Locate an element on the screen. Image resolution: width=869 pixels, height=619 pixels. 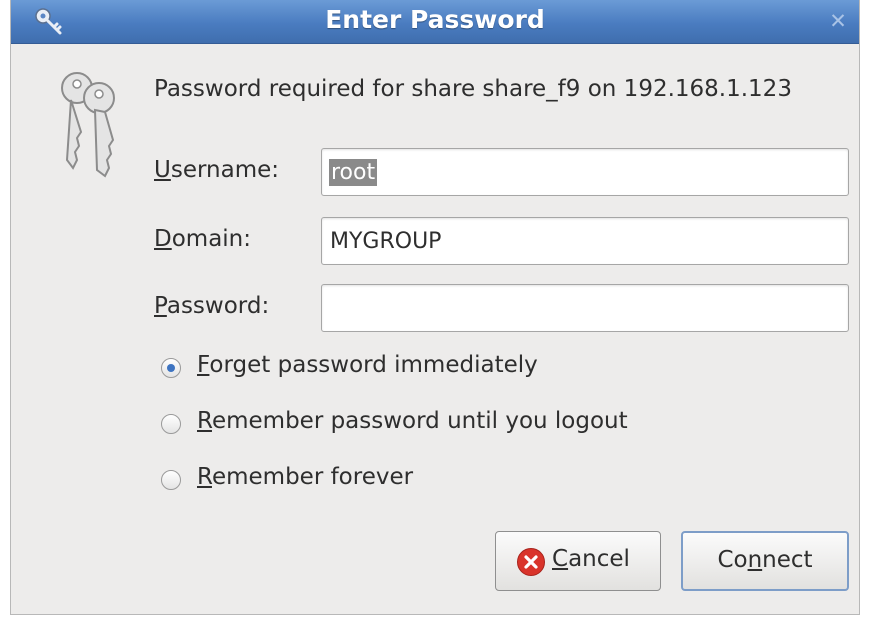
username-field is located at coordinates (585, 172).